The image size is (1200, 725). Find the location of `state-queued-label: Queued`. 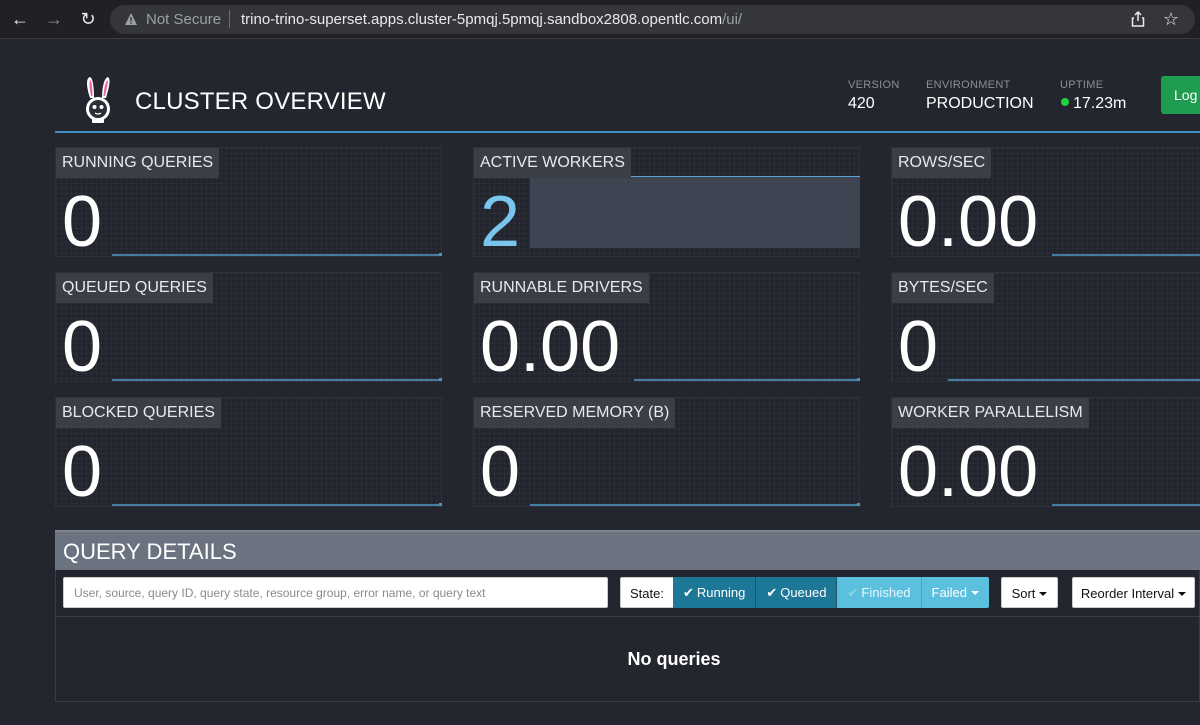

state-queued-label: Queued is located at coordinates (803, 592).